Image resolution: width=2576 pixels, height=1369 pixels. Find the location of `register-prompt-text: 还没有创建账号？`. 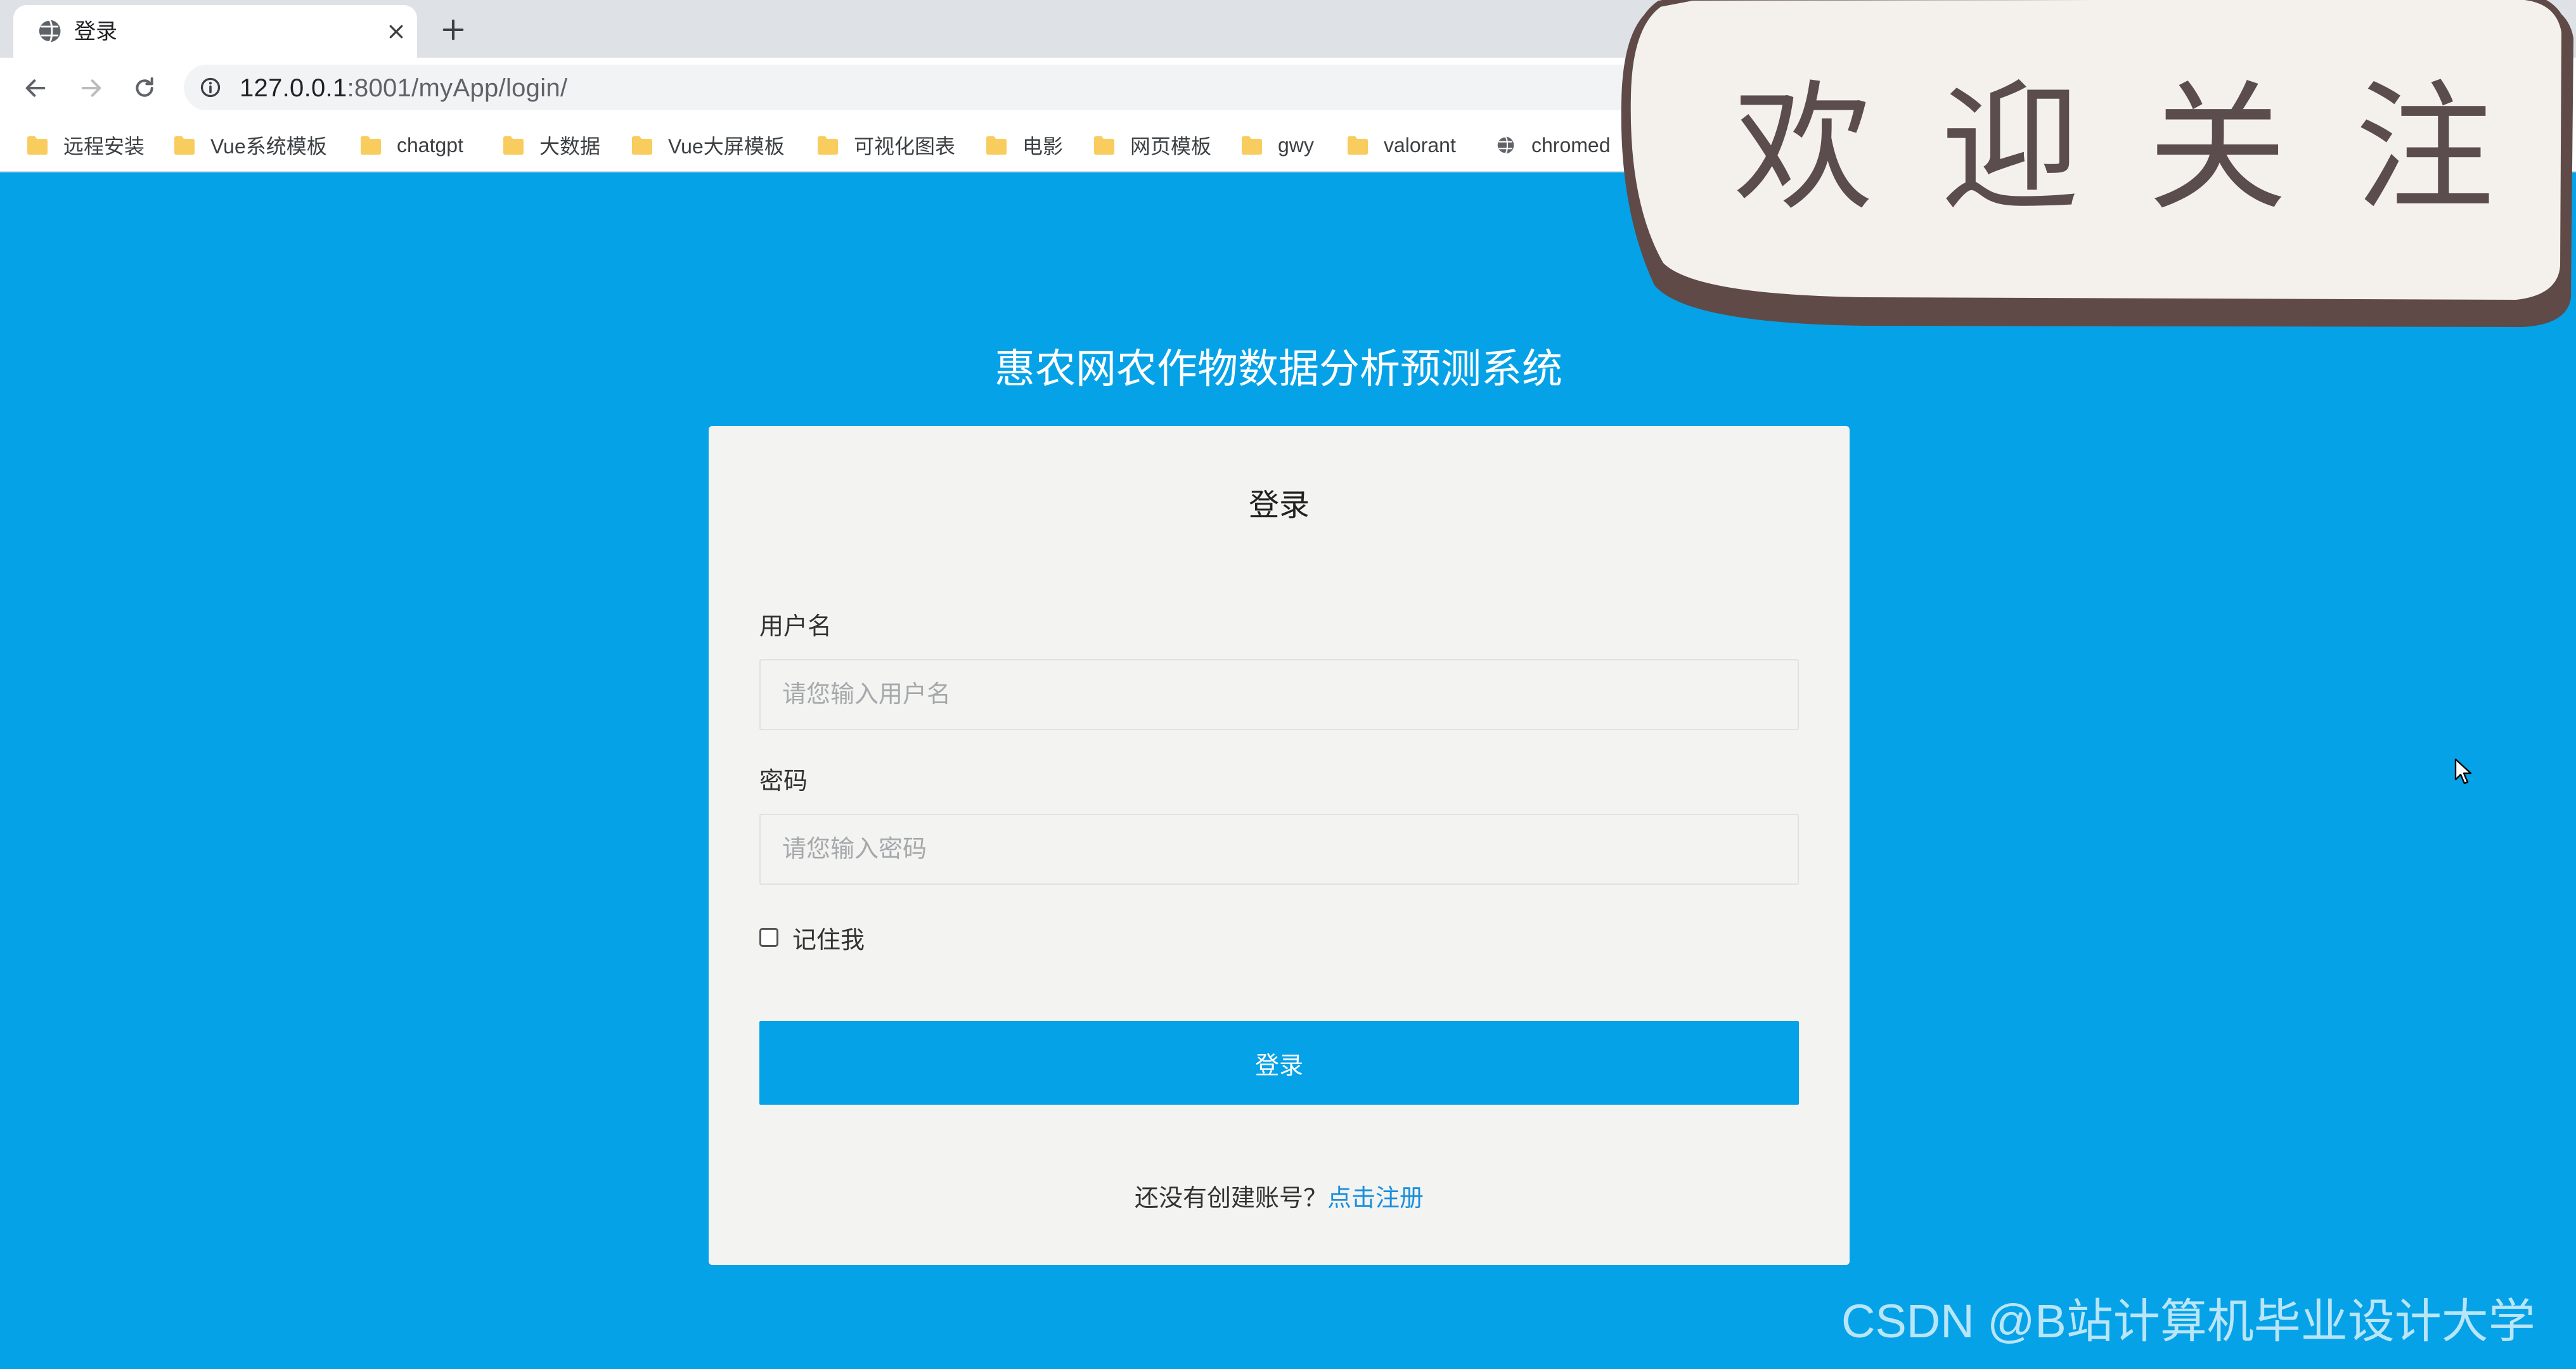

register-prompt-text: 还没有创建账号？ is located at coordinates (1230, 1199).